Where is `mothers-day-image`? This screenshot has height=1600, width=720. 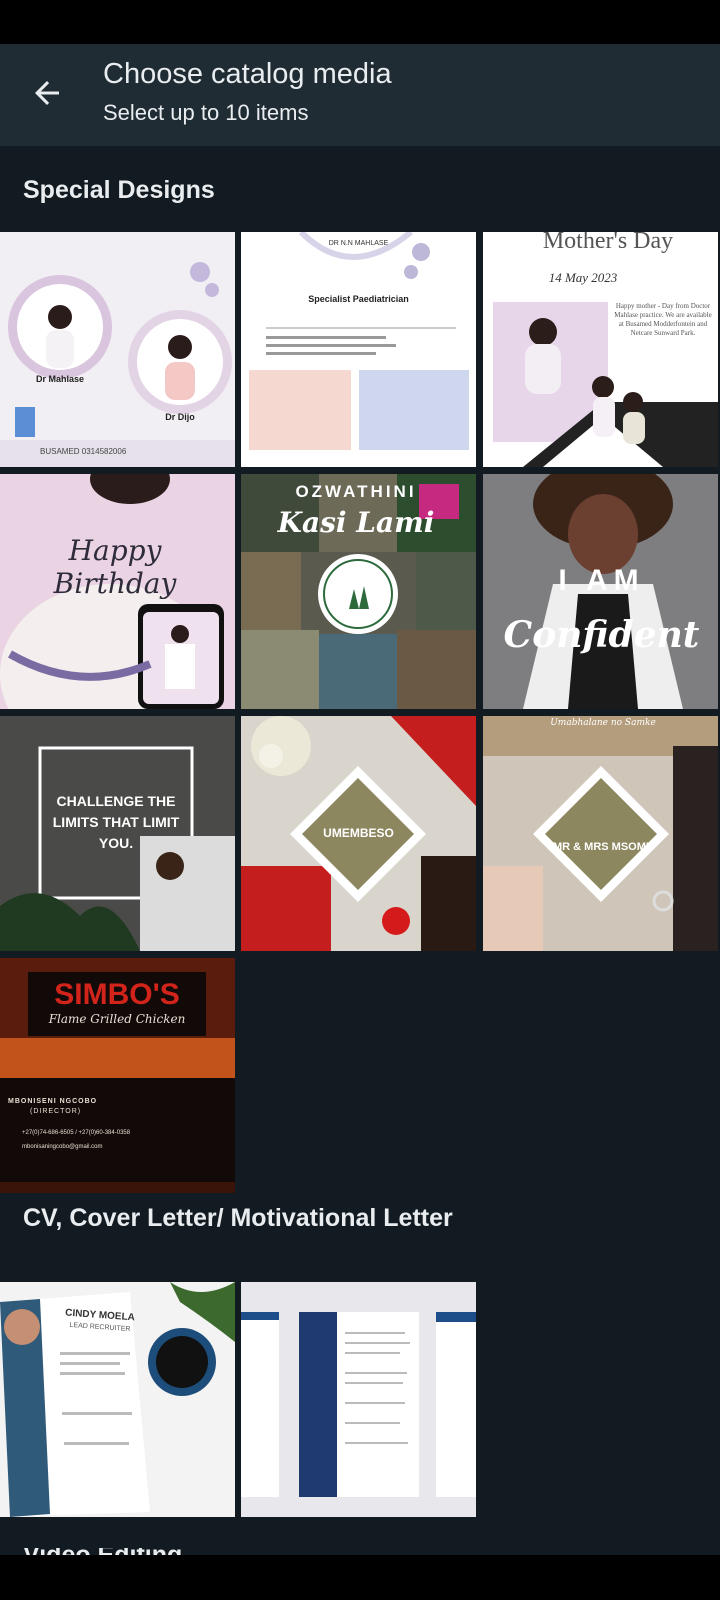 mothers-day-image is located at coordinates (600, 349).